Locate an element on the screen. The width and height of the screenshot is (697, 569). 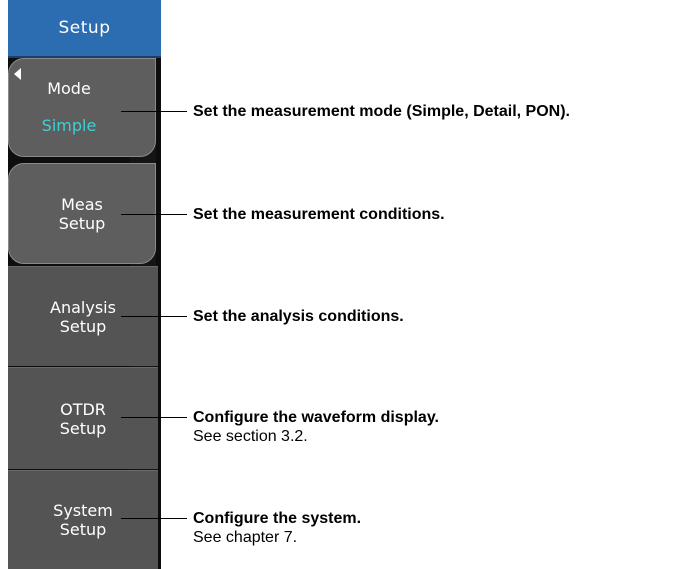
system-description: Configure the system. See chapter 7. is located at coordinates (277, 528).